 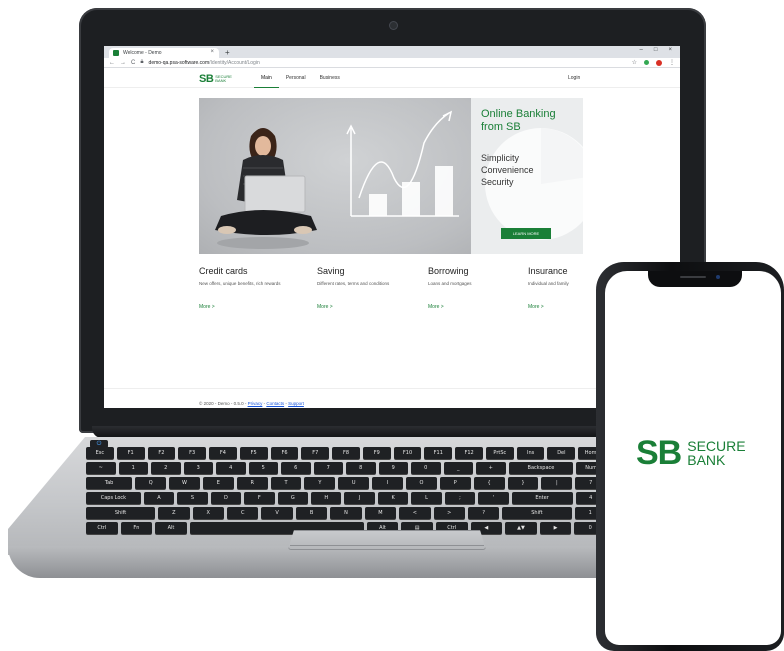 I want to click on key: 3, so click(x=198, y=468).